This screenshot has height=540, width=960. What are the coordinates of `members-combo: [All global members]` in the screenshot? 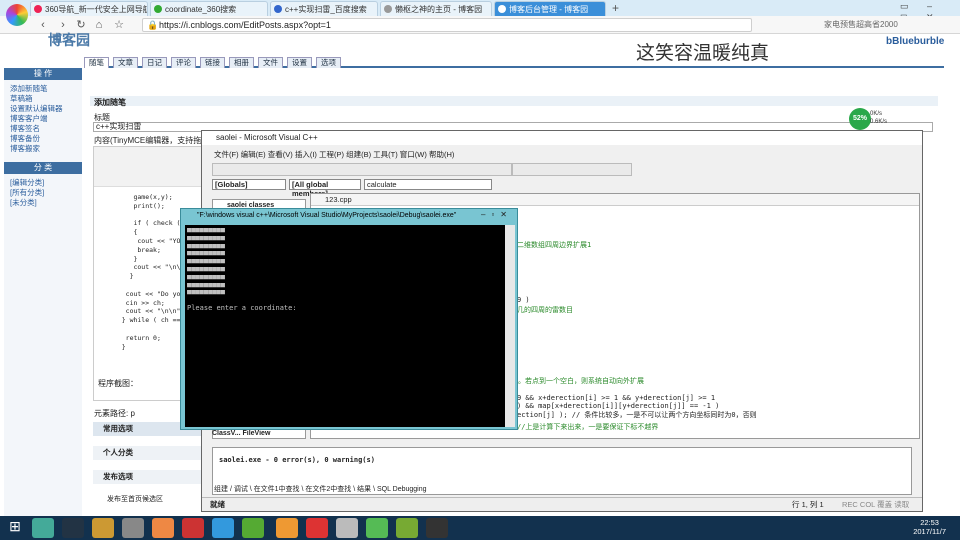 It's located at (325, 188).